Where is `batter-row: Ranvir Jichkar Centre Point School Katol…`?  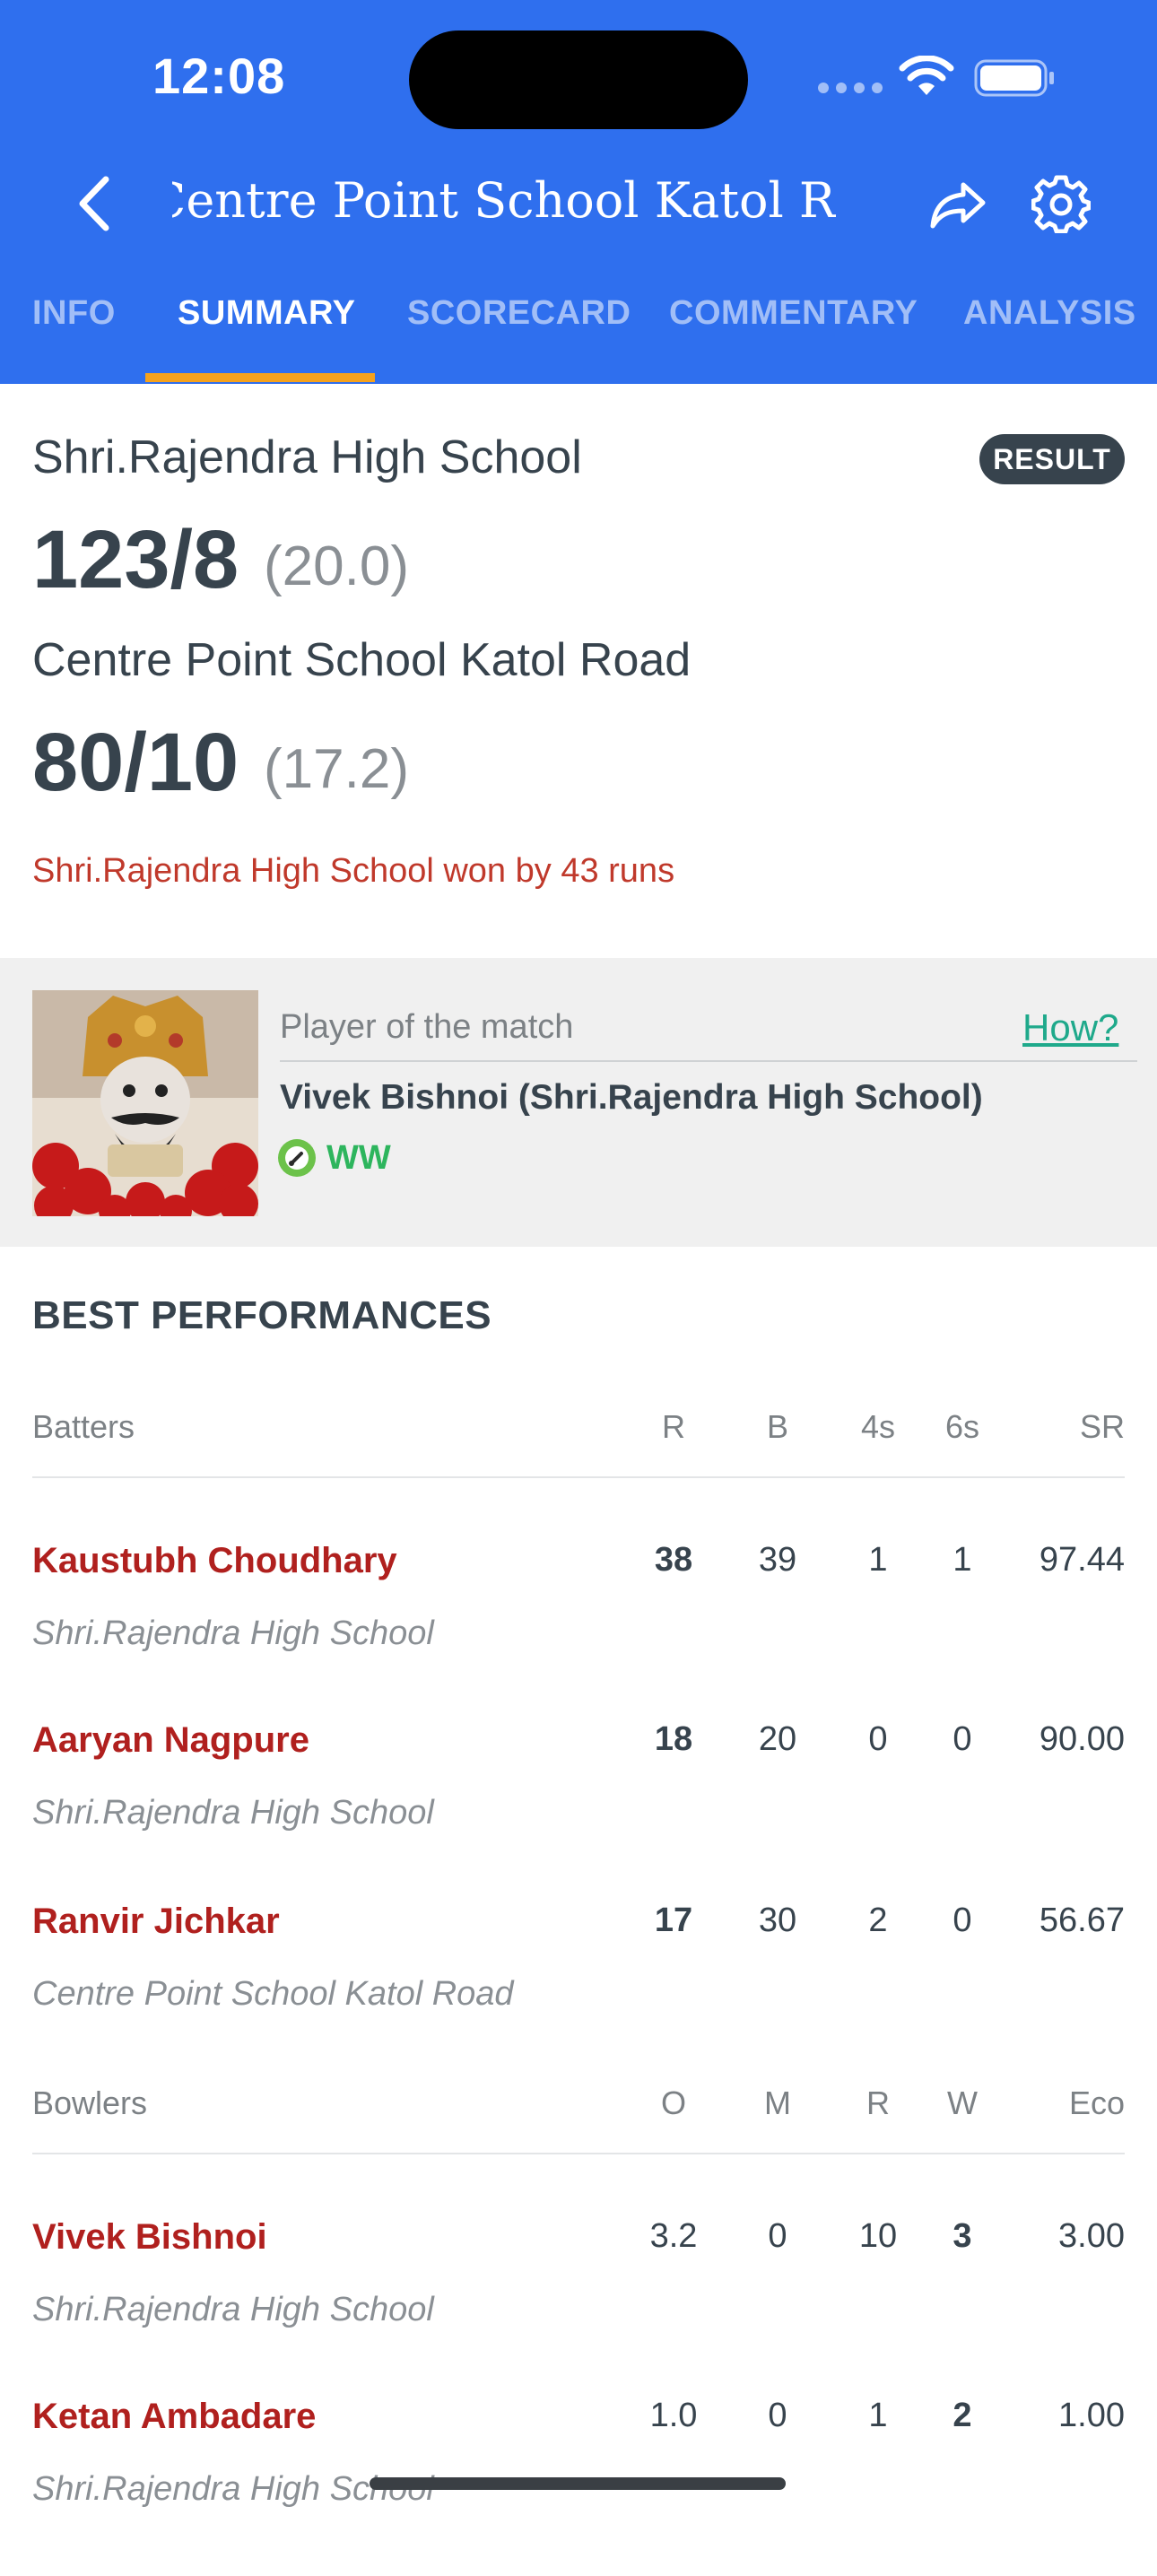 batter-row: Ranvir Jichkar Centre Point School Katol… is located at coordinates (578, 1991).